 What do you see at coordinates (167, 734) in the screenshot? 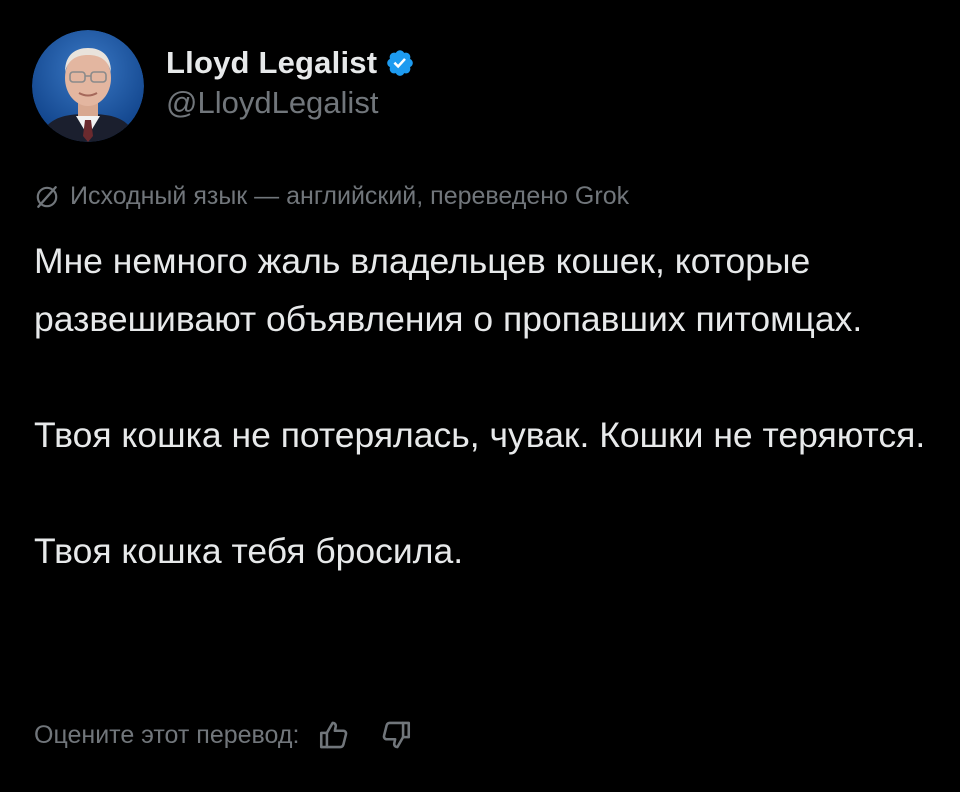
I see `rate-translation-label: Оцените этот перевод:` at bounding box center [167, 734].